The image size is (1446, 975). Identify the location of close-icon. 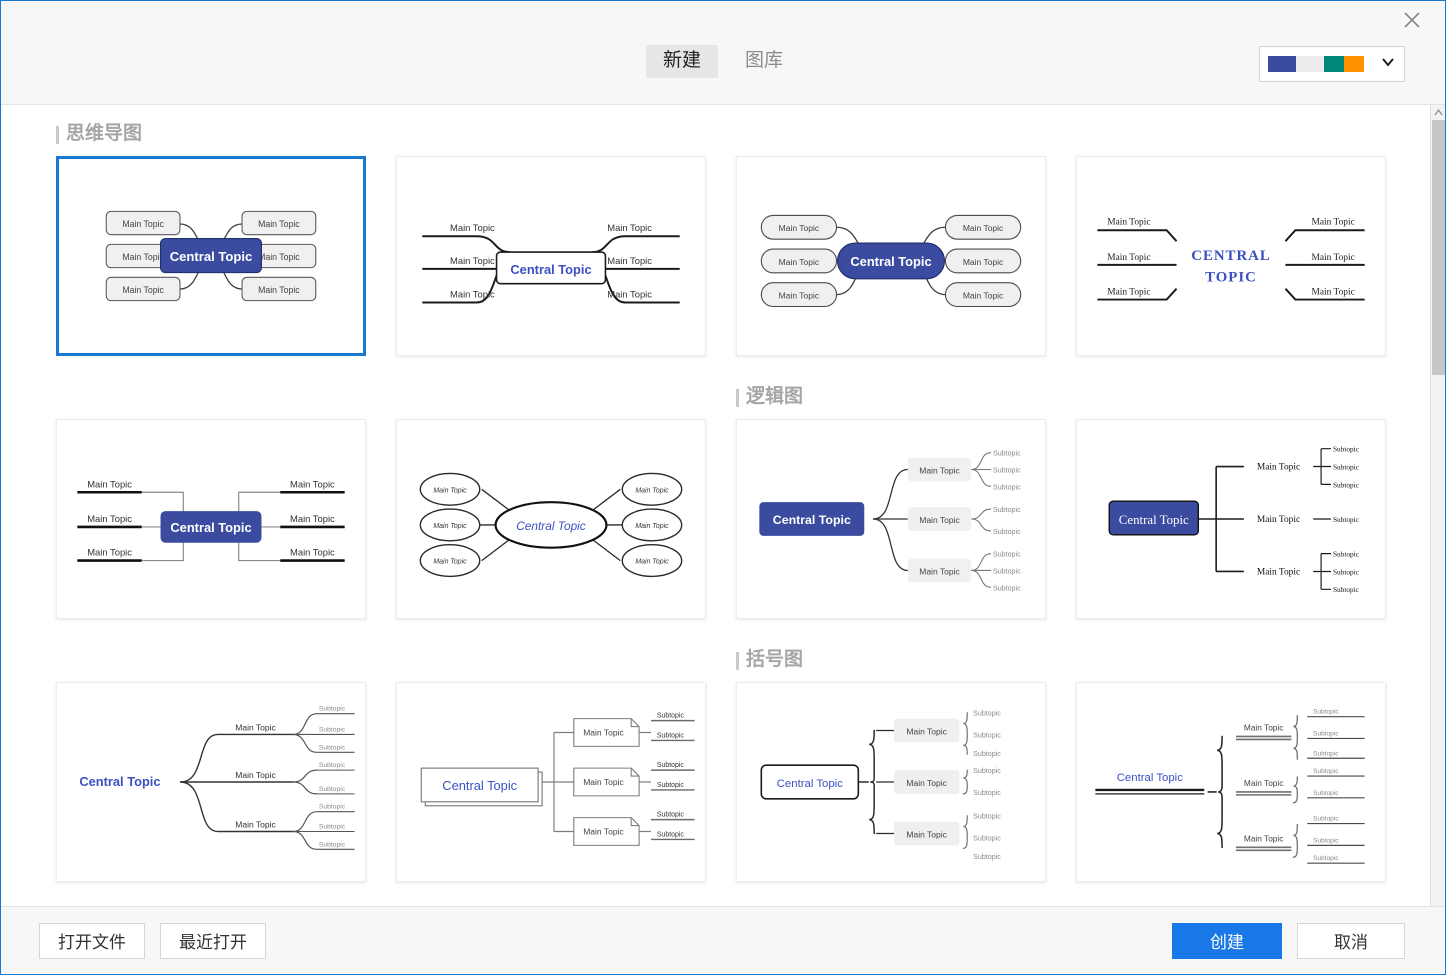
(1412, 20).